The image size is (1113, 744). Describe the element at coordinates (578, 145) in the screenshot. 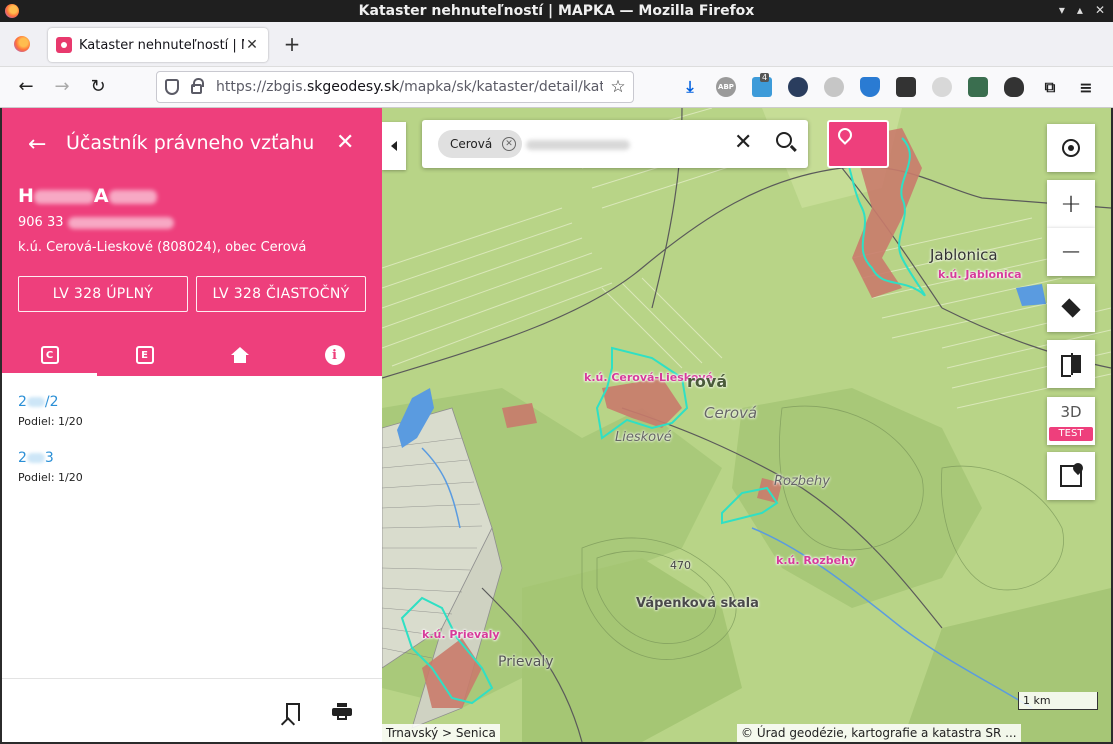

I see `search-query-redacted` at that location.